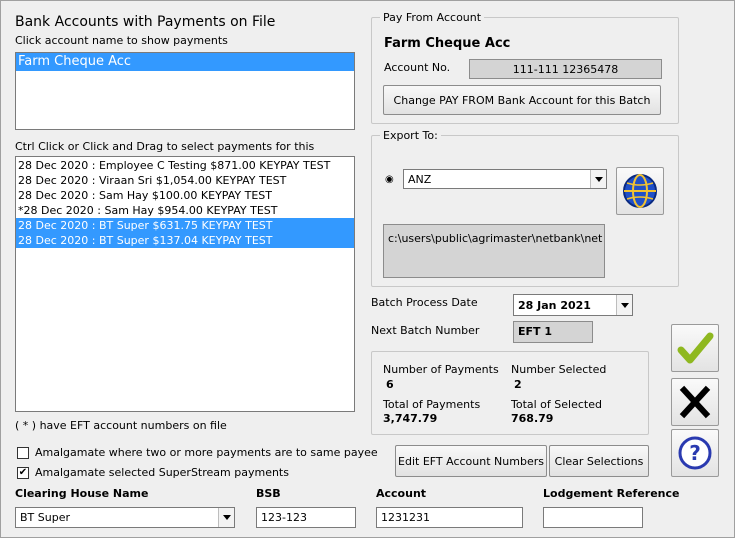 The image size is (735, 538). I want to click on help-button: ?, so click(695, 453).